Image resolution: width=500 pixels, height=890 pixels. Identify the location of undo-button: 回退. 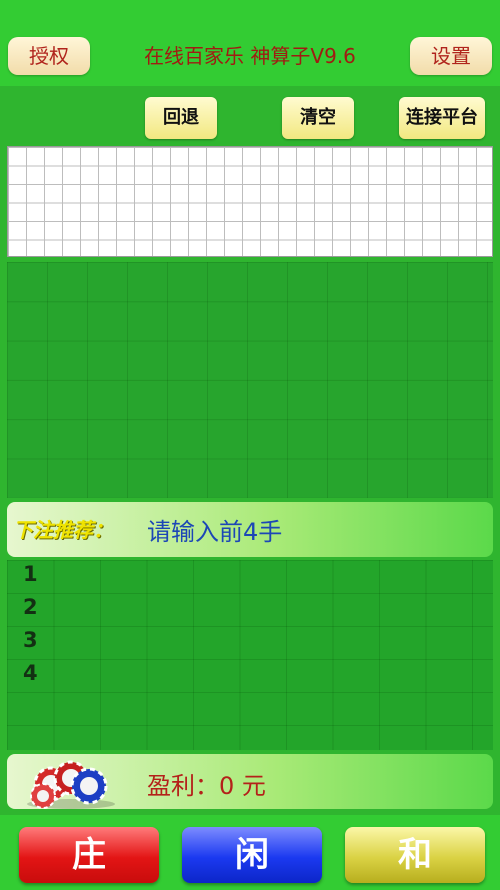
(181, 118).